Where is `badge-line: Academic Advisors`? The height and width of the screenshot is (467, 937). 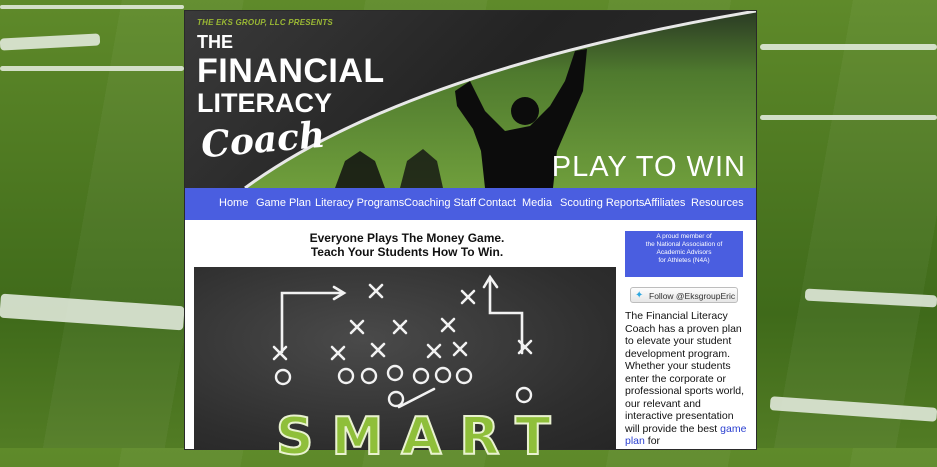
badge-line: Academic Advisors is located at coordinates (684, 252).